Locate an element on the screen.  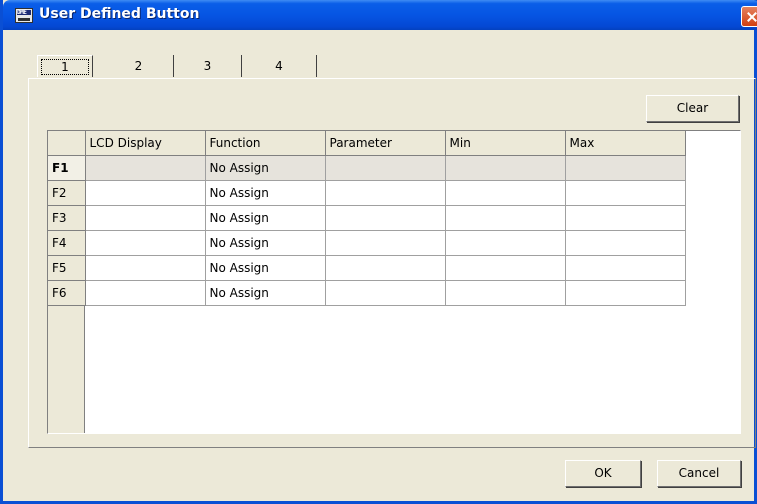
ok-button-label: OK is located at coordinates (603, 473).